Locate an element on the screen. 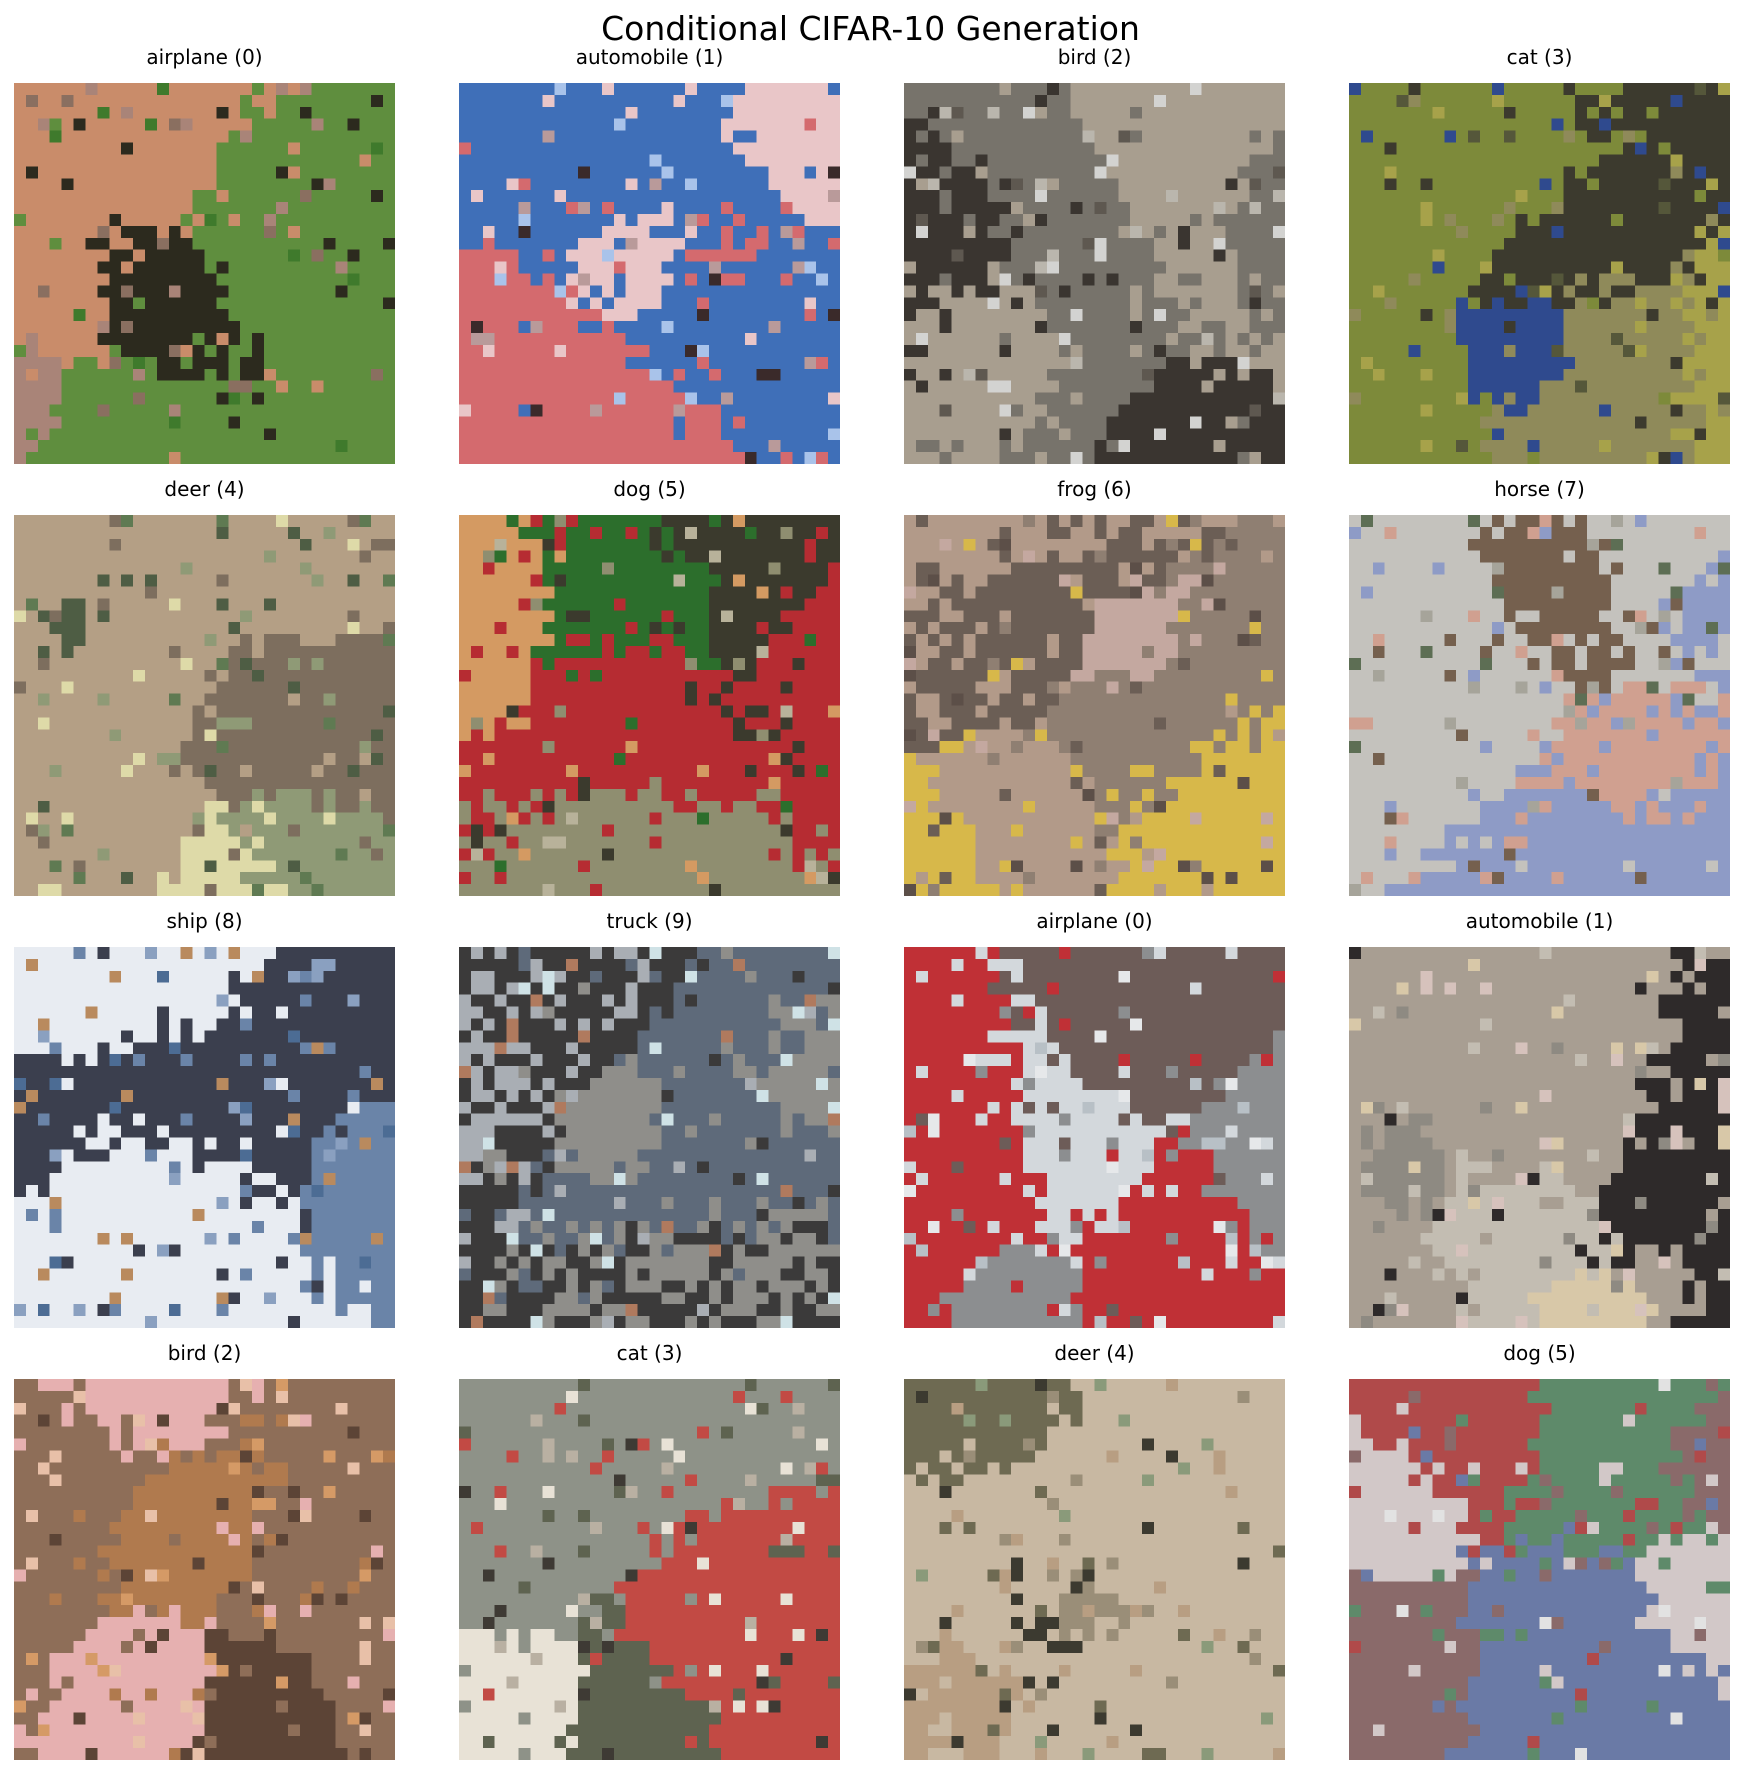 Image resolution: width=1741 pixels, height=1771 pixels. grid-panel: ship (8) is located at coordinates (204, 1118).